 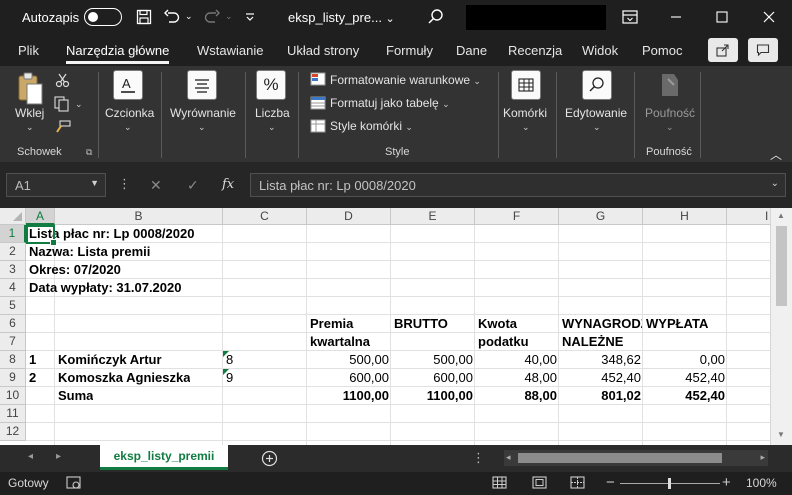 I want to click on row-header-4: 4, so click(x=13, y=288).